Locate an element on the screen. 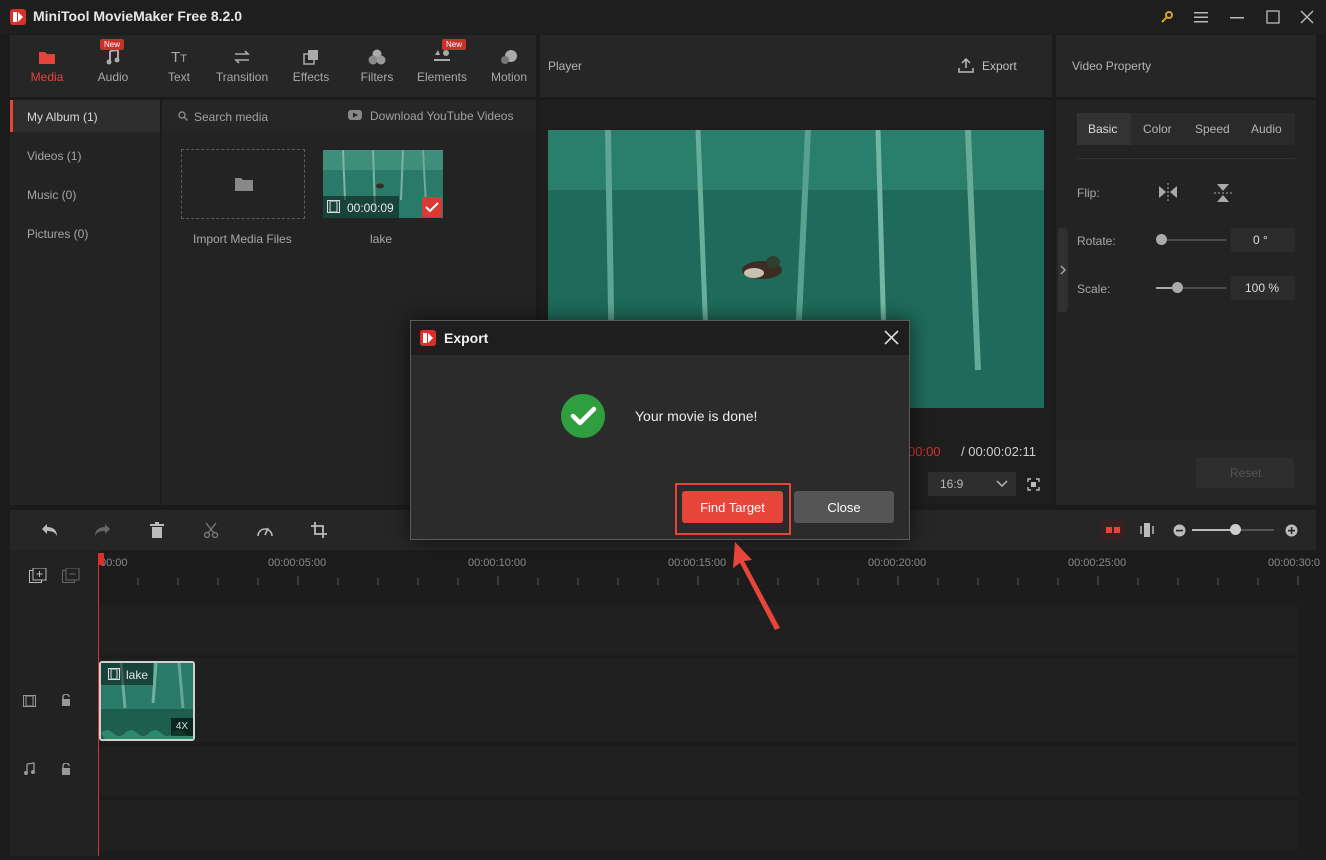 Image resolution: width=1326 pixels, height=860 pixels. app-logo-icon is located at coordinates (428, 338).